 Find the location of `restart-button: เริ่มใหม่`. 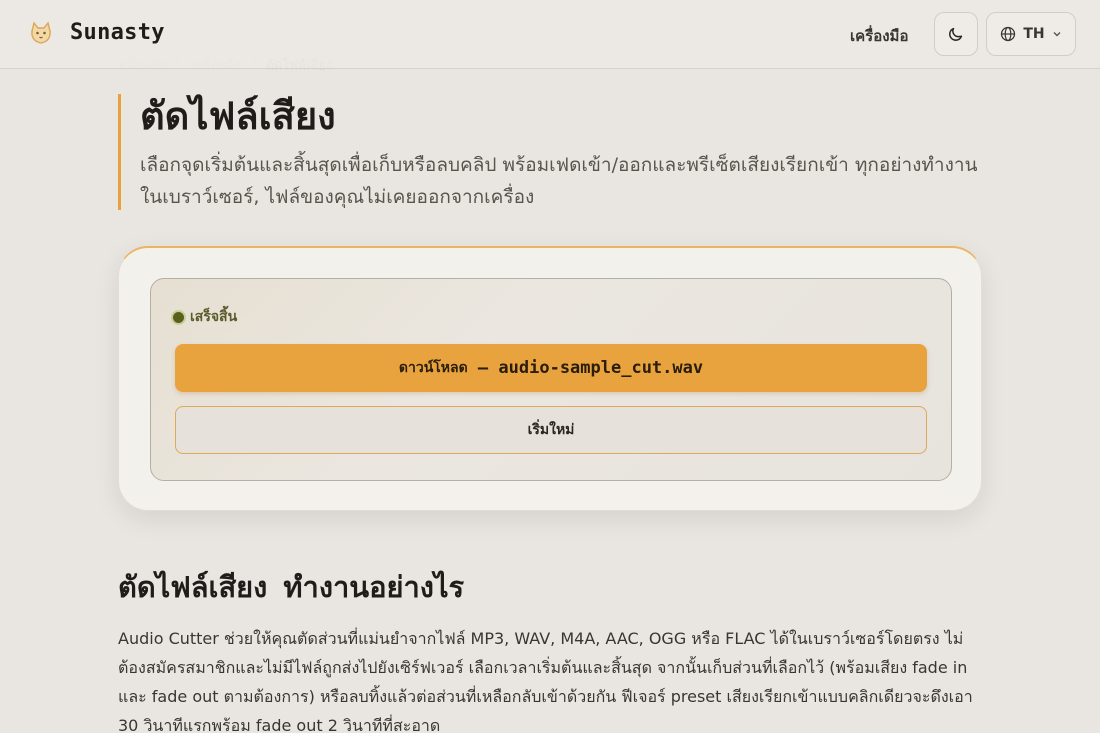

restart-button: เริ่มใหม่ is located at coordinates (551, 430).